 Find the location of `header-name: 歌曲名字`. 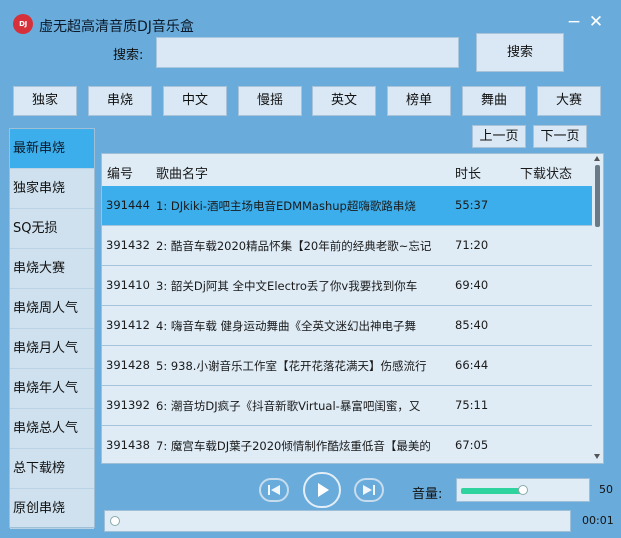

header-name: 歌曲名字 is located at coordinates (182, 174).